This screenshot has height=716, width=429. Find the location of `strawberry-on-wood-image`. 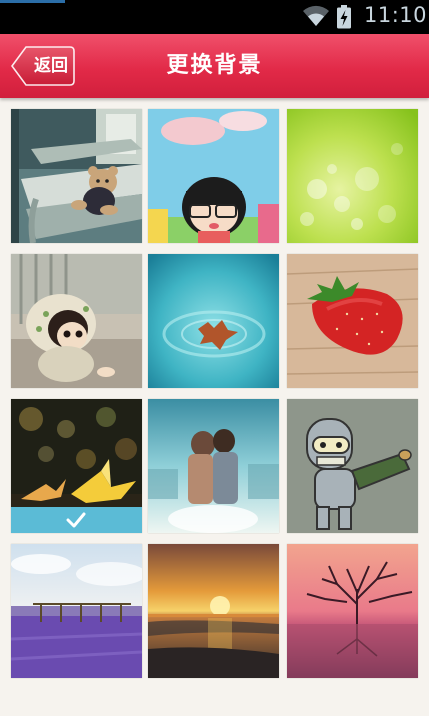

strawberry-on-wood-image is located at coordinates (352, 321).